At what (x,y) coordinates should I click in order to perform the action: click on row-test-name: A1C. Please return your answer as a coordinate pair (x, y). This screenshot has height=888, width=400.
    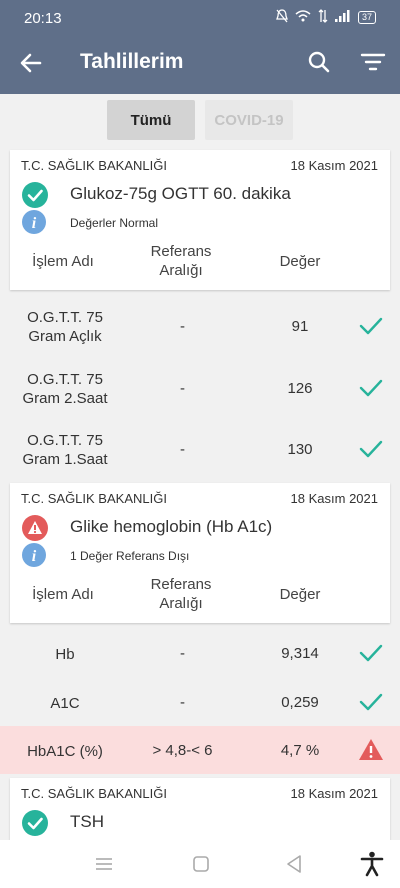
    Looking at the image, I should click on (65, 703).